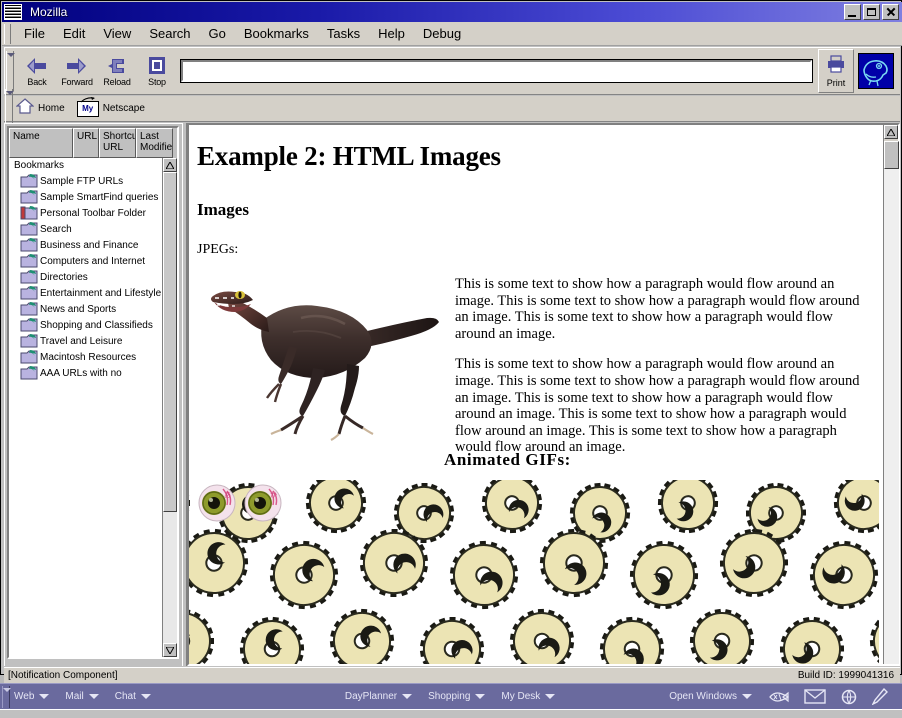  What do you see at coordinates (891, 132) in the screenshot?
I see `page-scroll-up-button` at bounding box center [891, 132].